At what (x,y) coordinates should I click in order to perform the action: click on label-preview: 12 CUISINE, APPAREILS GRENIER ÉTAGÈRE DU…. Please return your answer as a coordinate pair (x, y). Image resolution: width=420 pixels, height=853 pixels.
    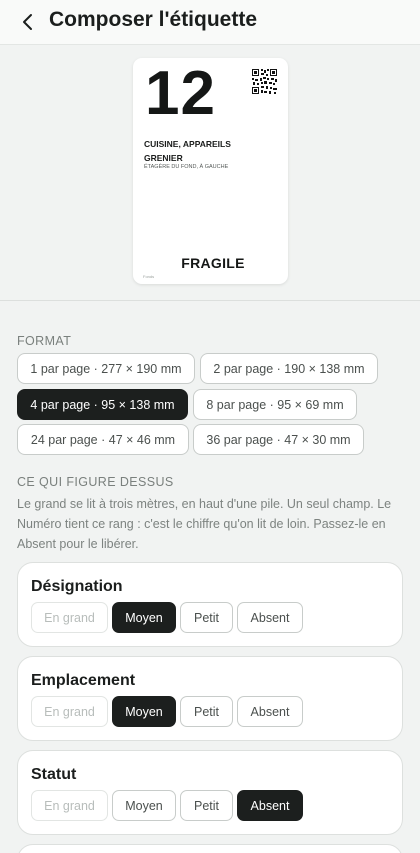
    Looking at the image, I should click on (210, 171).